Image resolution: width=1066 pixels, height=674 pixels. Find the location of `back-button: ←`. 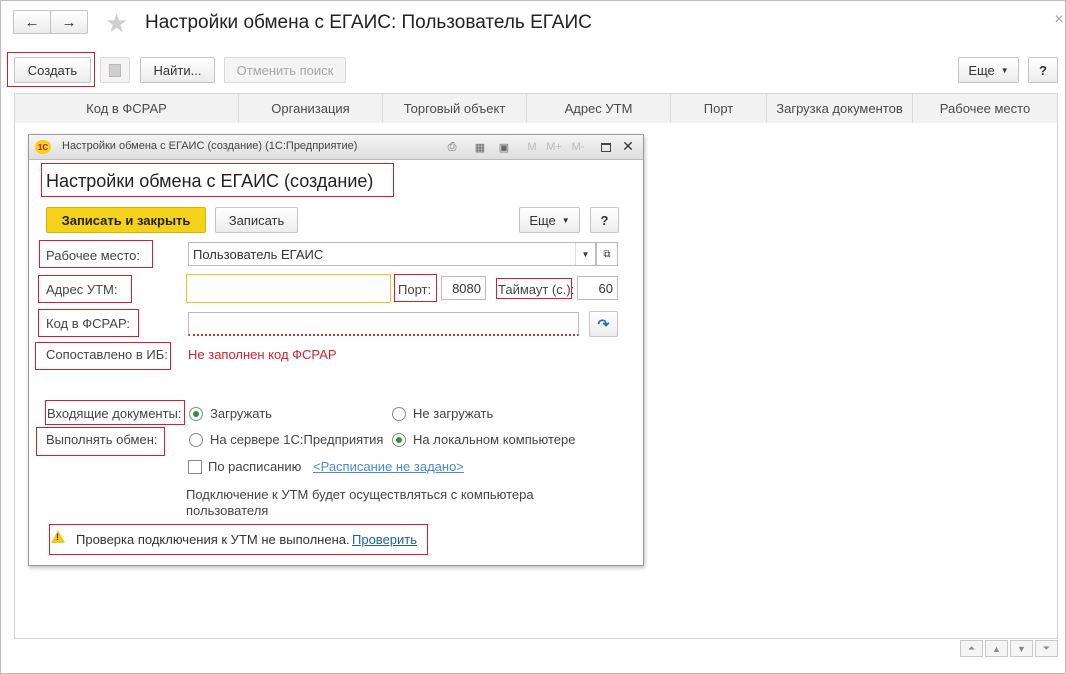

back-button: ← is located at coordinates (32, 22).